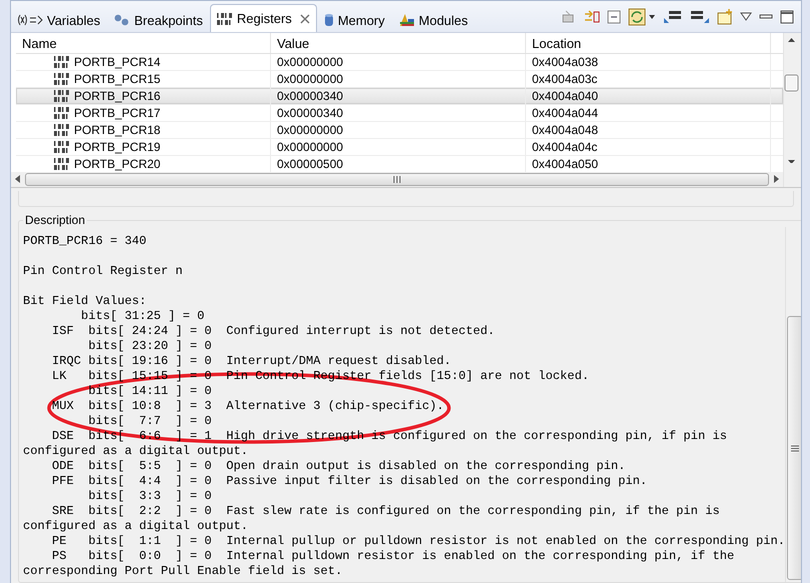 The image size is (810, 583). I want to click on description-line: PORTB_PCR16 = 340, so click(84, 241).